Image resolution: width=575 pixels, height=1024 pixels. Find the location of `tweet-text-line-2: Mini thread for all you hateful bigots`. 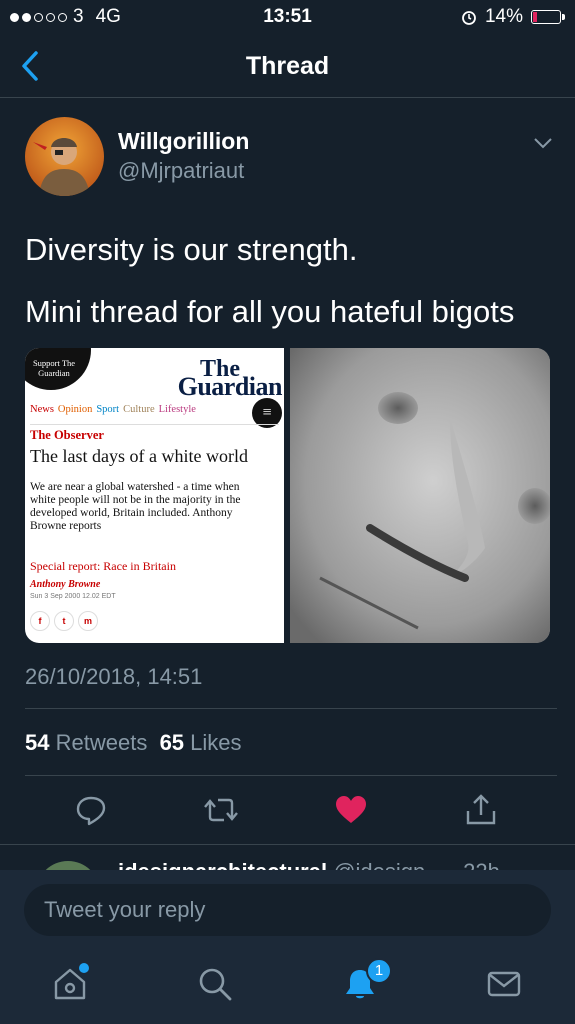

tweet-text-line-2: Mini thread for all you hateful bigots is located at coordinates (270, 311).